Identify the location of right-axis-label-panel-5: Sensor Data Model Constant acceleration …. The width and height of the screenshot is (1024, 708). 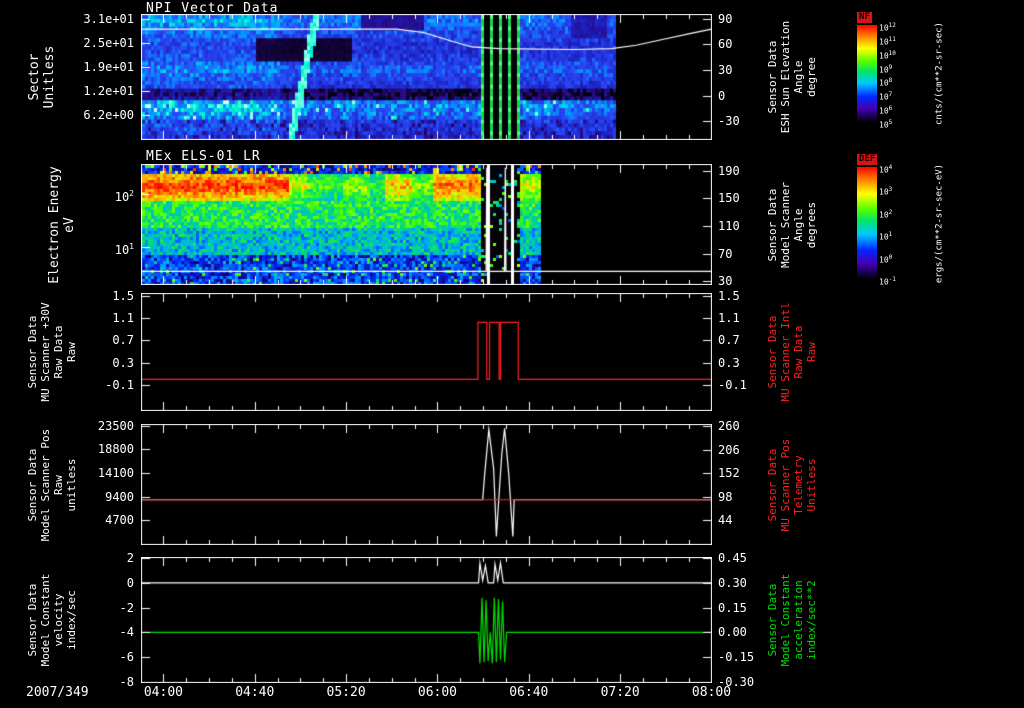
(792, 620).